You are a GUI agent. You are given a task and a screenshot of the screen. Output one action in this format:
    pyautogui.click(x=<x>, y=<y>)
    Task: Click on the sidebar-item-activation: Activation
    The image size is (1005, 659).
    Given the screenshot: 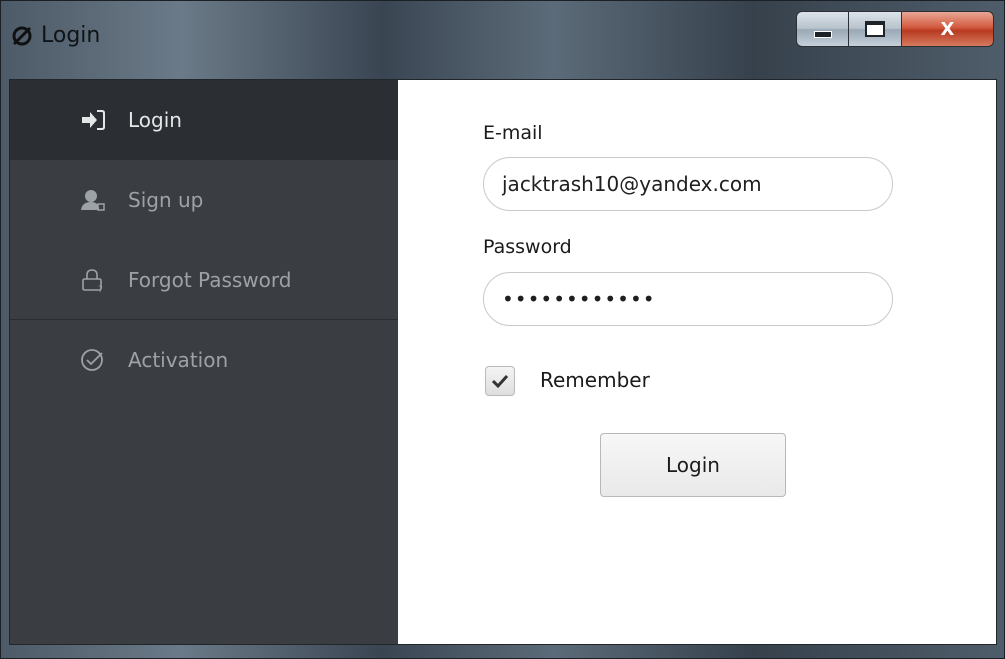 What is the action you would take?
    pyautogui.click(x=204, y=360)
    